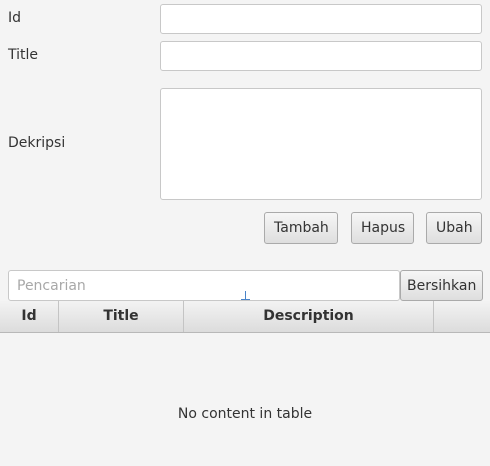 This screenshot has height=466, width=490. I want to click on empty-table-message: No content in table, so click(245, 414).